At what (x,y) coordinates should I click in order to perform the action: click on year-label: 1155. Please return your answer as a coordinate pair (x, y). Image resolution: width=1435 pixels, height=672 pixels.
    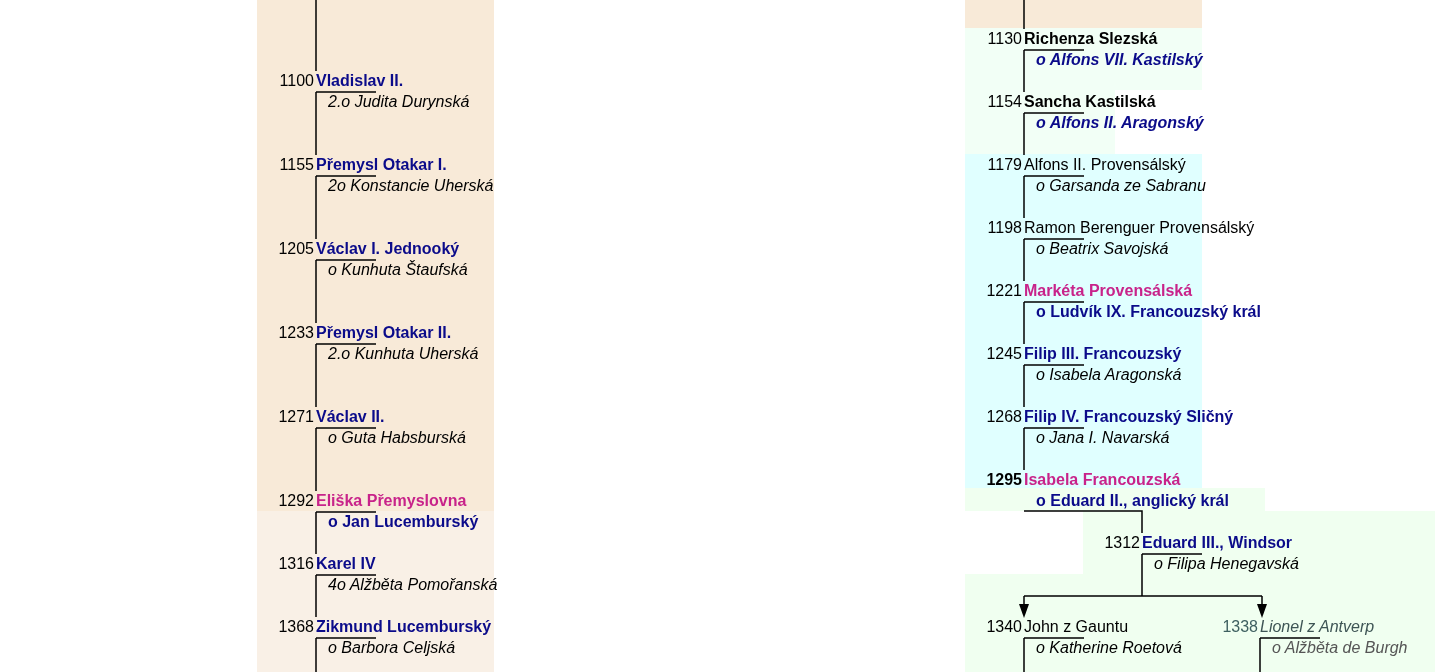
    Looking at the image, I should click on (296, 165).